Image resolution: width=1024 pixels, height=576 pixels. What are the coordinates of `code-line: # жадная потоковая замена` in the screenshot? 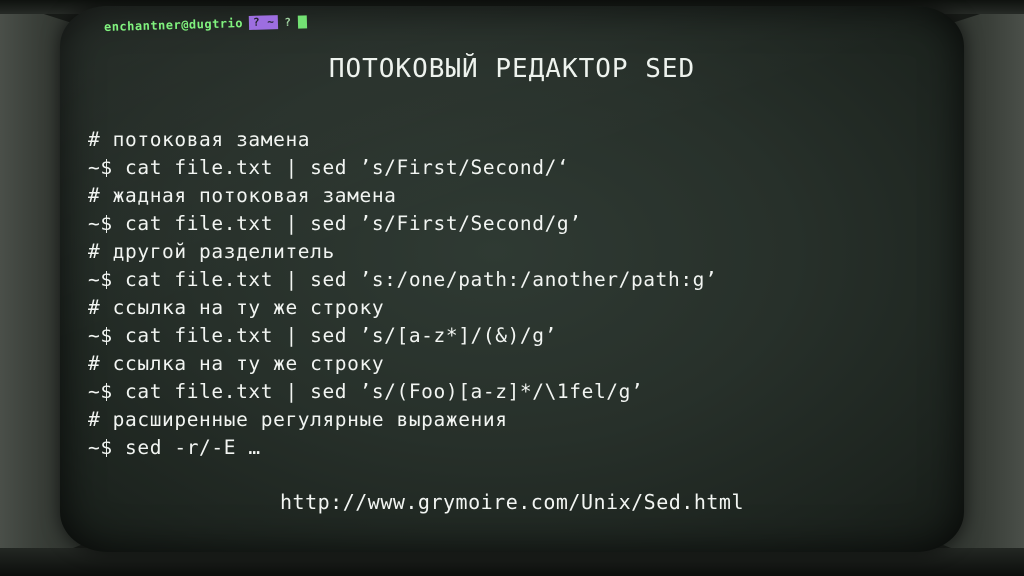 It's located at (242, 195).